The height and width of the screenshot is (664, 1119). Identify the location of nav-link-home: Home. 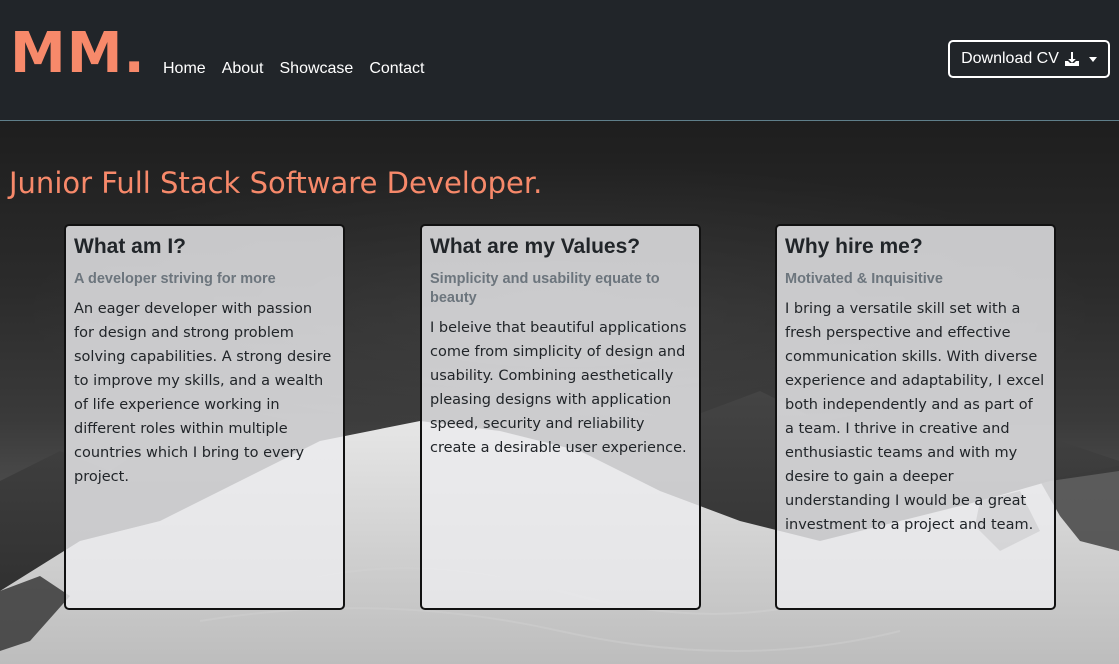
(184, 69).